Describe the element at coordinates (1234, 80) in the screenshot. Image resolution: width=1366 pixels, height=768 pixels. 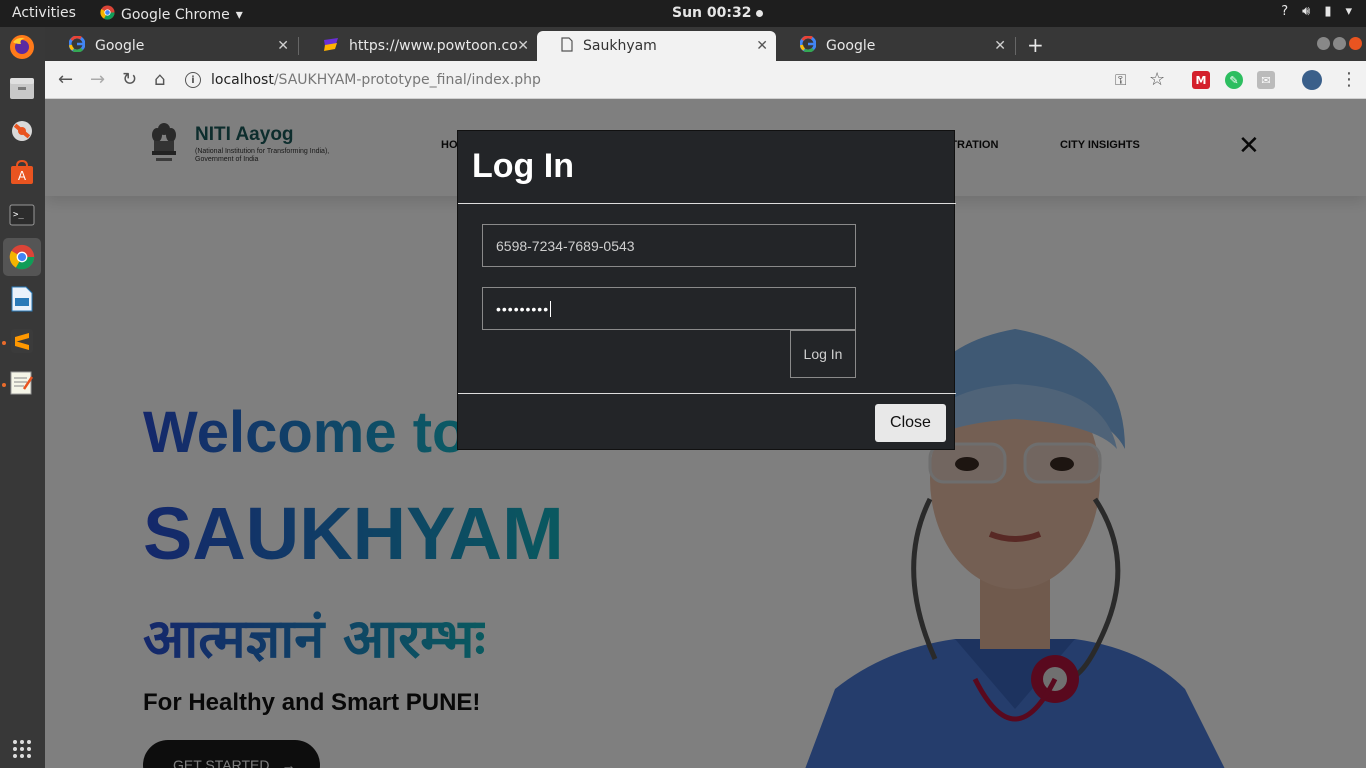
I see `evernote-extension-icon: ✎` at that location.